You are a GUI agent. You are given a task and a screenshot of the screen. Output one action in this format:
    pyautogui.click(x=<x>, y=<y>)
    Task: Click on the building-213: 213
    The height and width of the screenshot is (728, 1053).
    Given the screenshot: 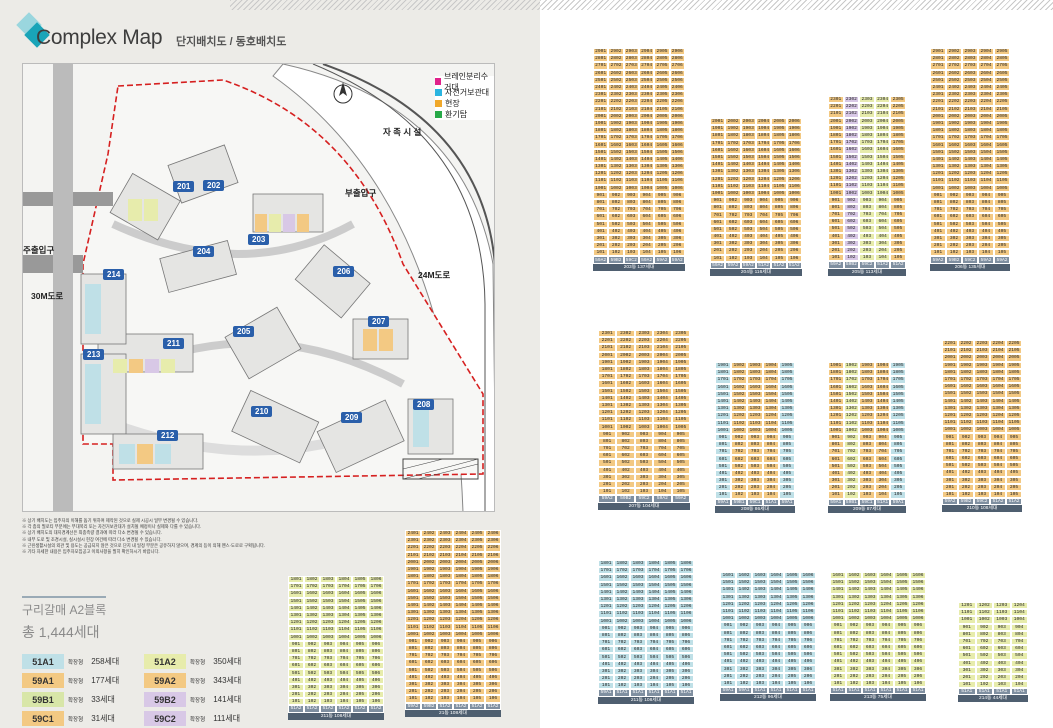 What is the action you would take?
    pyautogui.click(x=94, y=354)
    